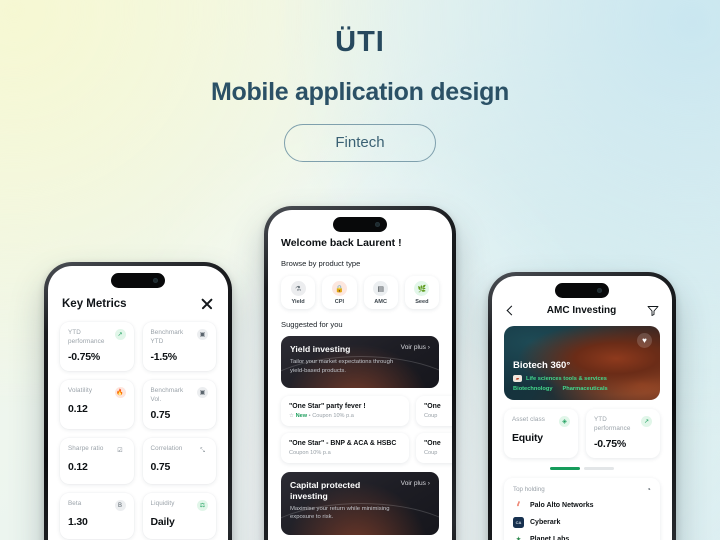  I want to click on metric-card: Beta B 1.30, so click(97, 516).